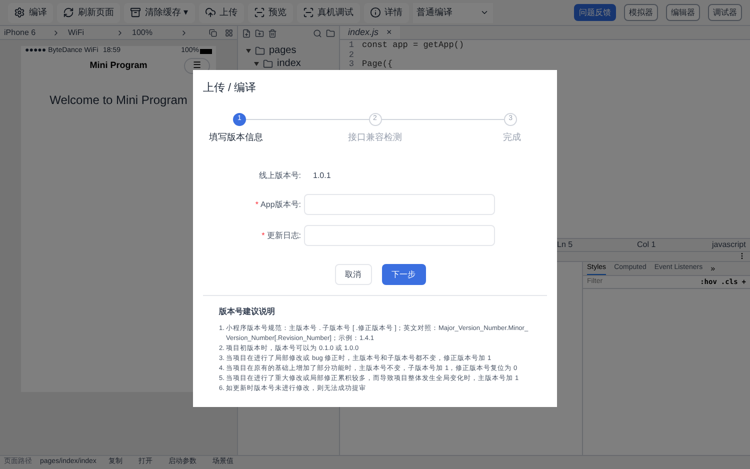 The image size is (750, 469). What do you see at coordinates (24, 32) in the screenshot?
I see `device-setting: iPhone 6` at bounding box center [24, 32].